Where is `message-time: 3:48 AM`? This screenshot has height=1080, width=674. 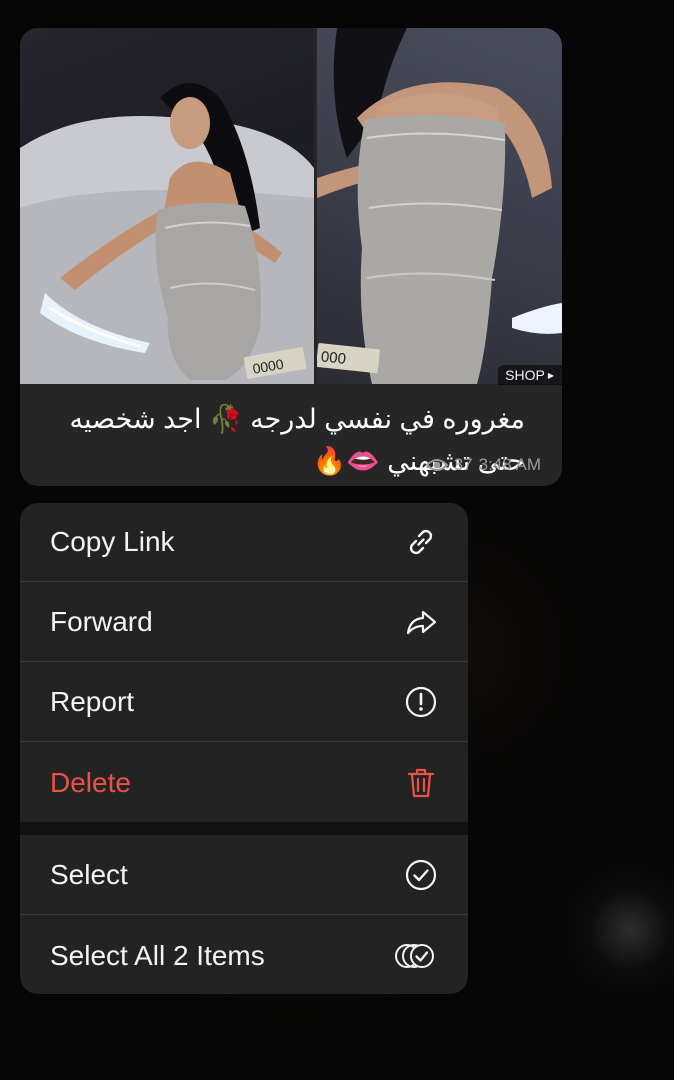
message-time: 3:48 AM is located at coordinates (509, 464).